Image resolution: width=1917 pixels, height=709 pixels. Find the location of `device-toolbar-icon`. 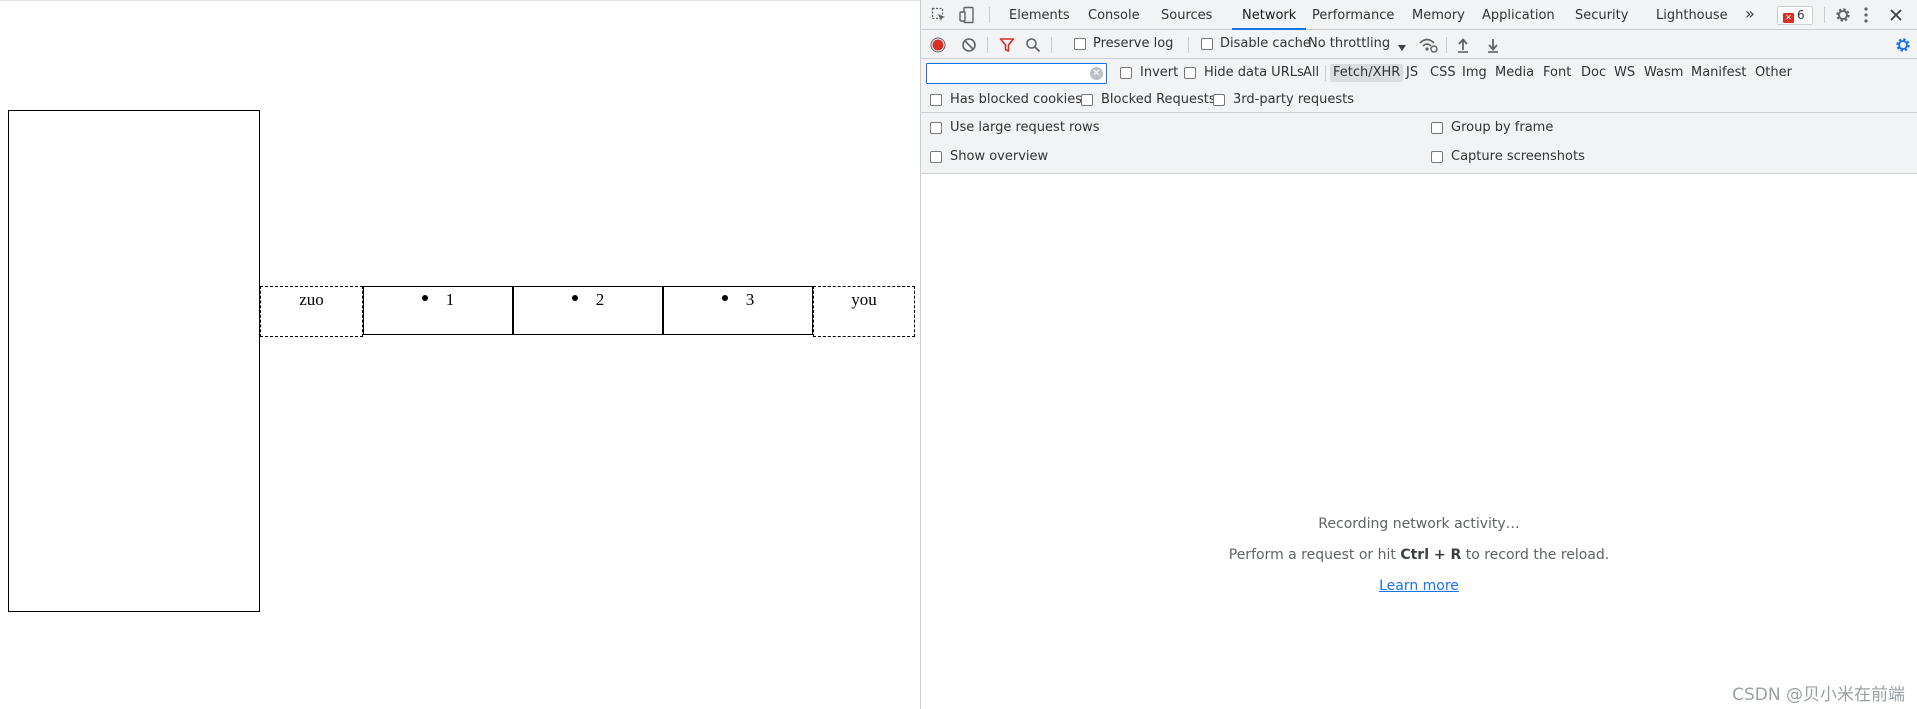

device-toolbar-icon is located at coordinates (967, 17).